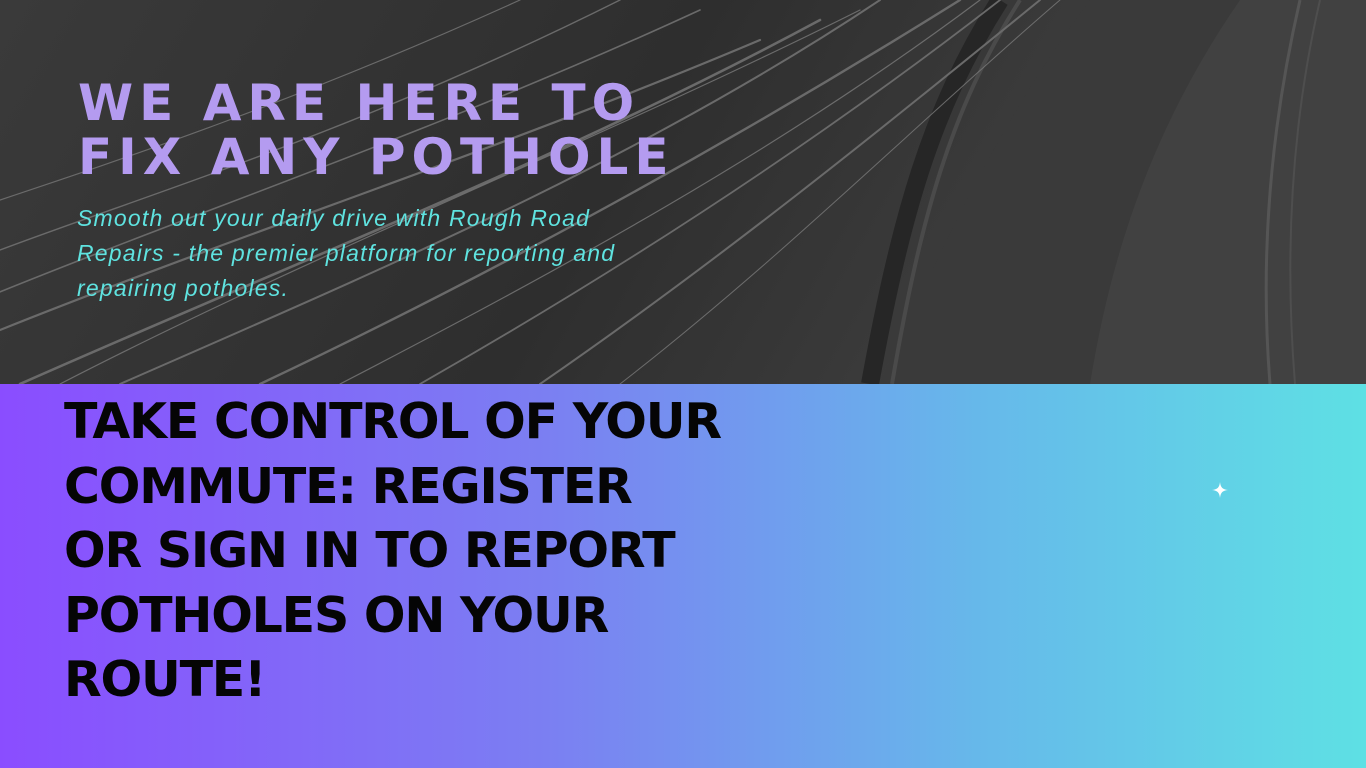 The image size is (1366, 768). I want to click on hero-title-line2: FIX ANY POTHOLE, so click(376, 157).